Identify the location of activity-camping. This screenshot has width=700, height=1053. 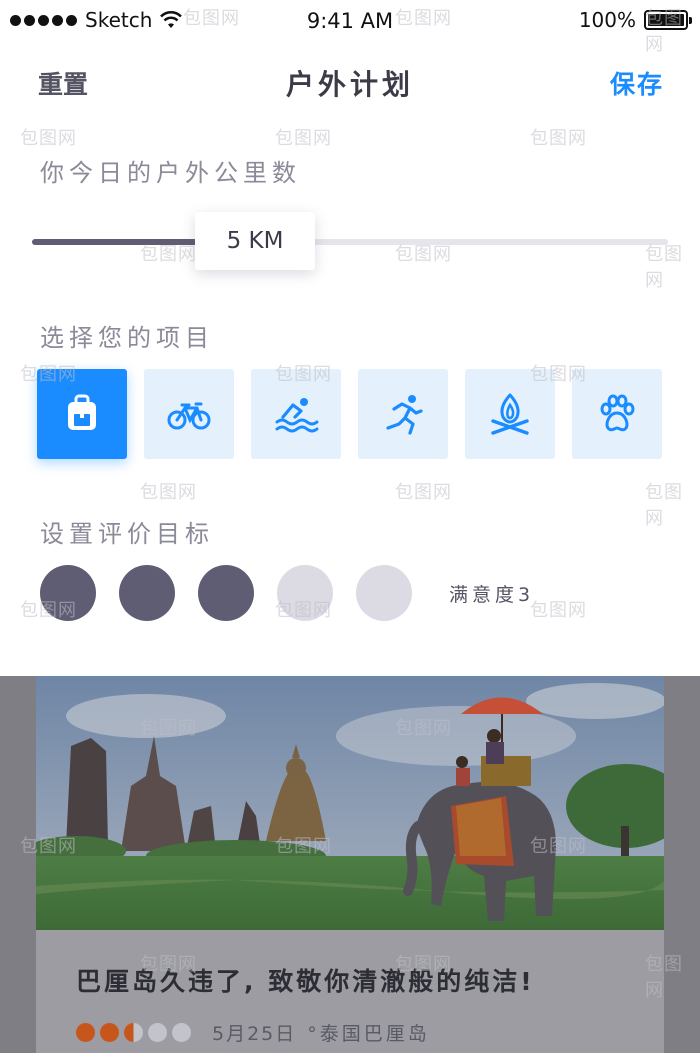
(510, 414).